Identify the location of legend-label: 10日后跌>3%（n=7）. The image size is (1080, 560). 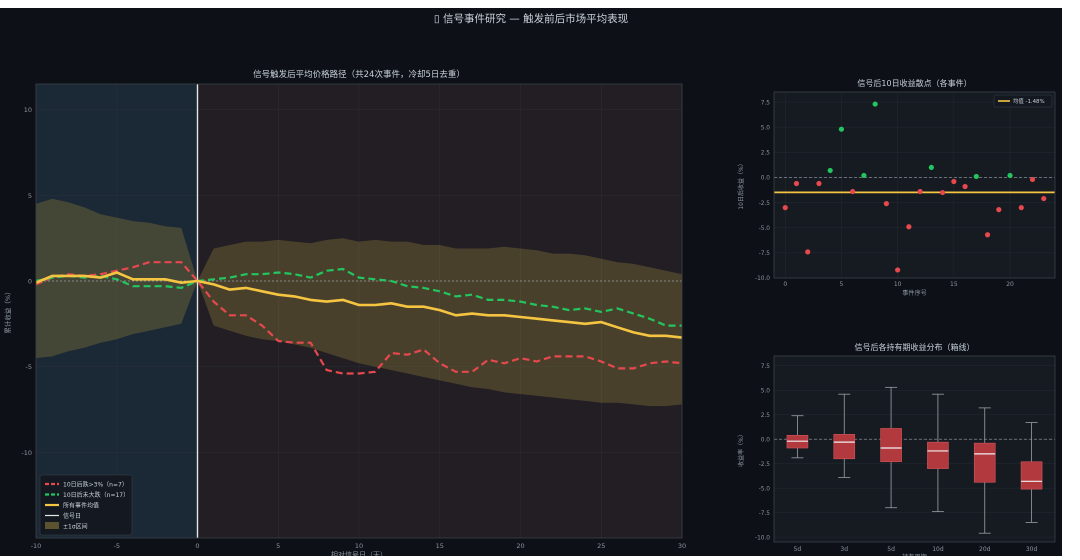
(95, 485).